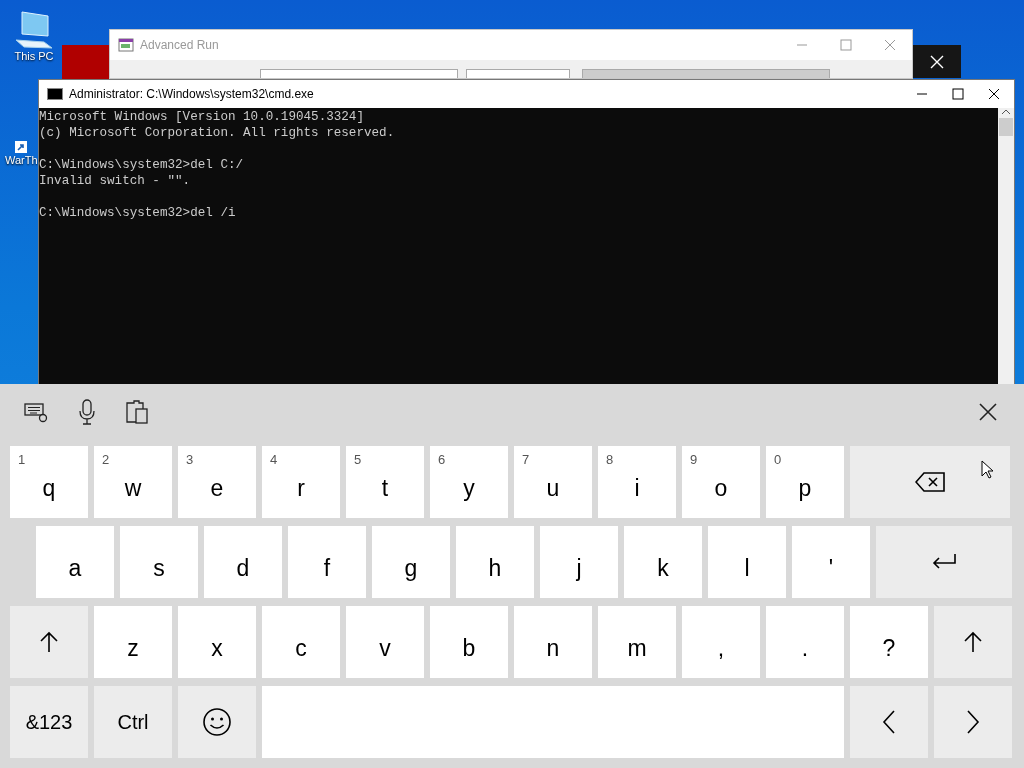  I want to click on key: f, so click(327, 562).